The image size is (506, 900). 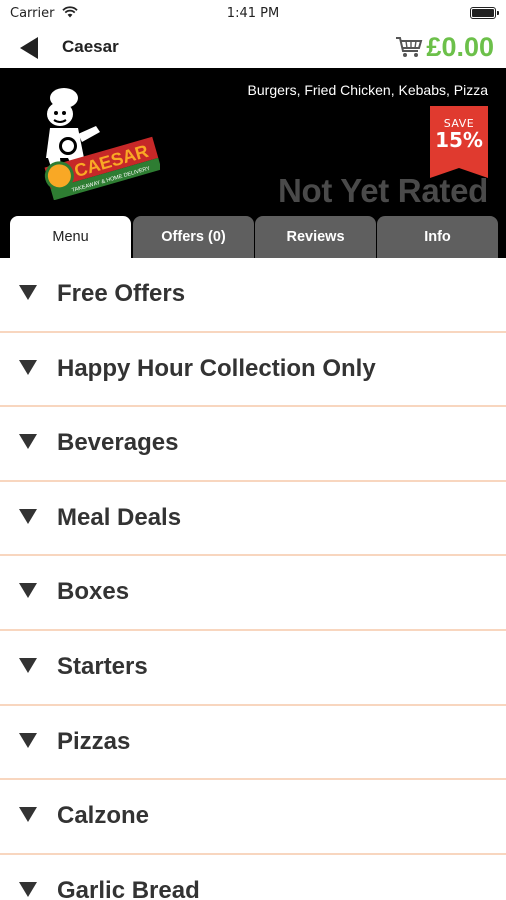 I want to click on cuisine-list: Burgers, Fried Chicken, Kebabs, Pizza, so click(x=367, y=90).